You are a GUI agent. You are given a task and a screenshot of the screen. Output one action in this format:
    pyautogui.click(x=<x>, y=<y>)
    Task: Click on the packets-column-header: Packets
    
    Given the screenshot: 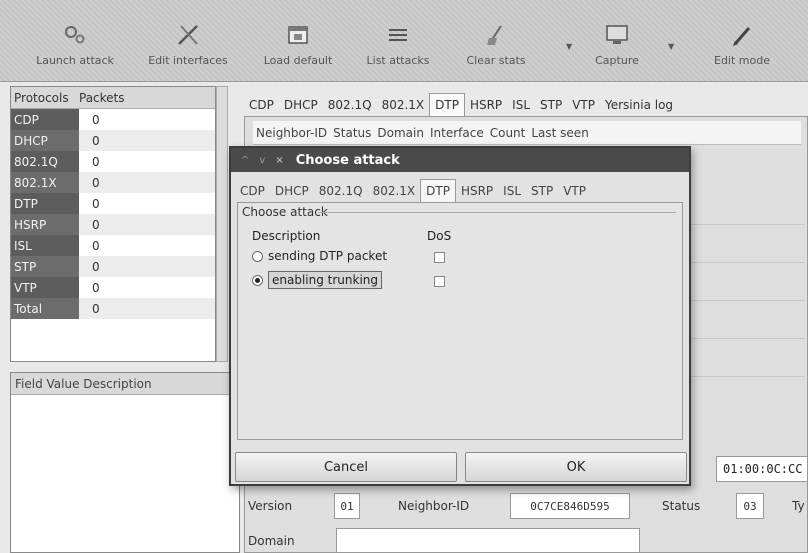 What is the action you would take?
    pyautogui.click(x=102, y=98)
    